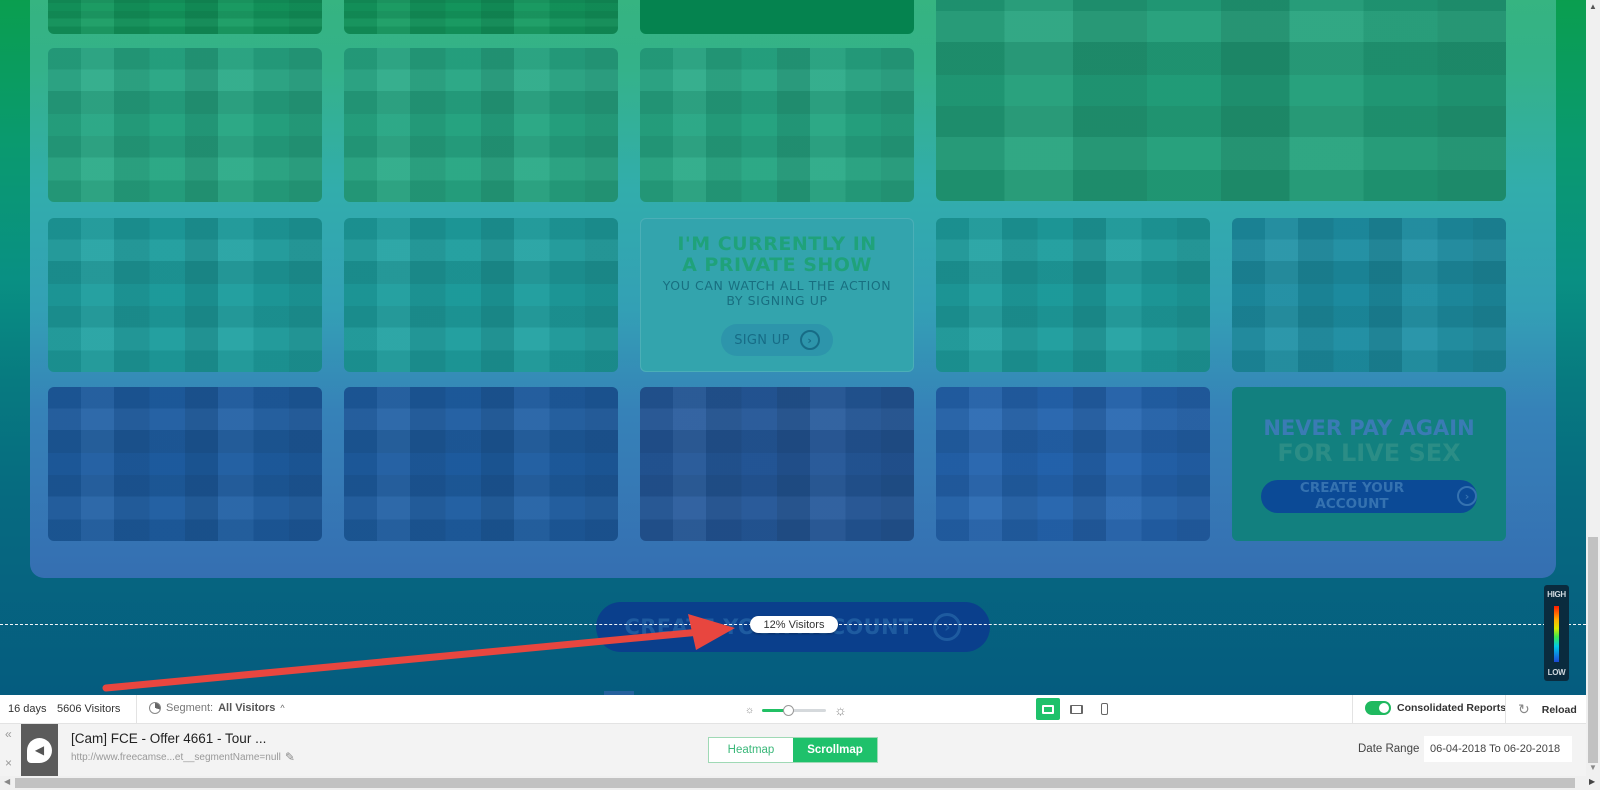  Describe the element at coordinates (762, 340) in the screenshot. I see `sign-up-label: SIGN UP` at that location.